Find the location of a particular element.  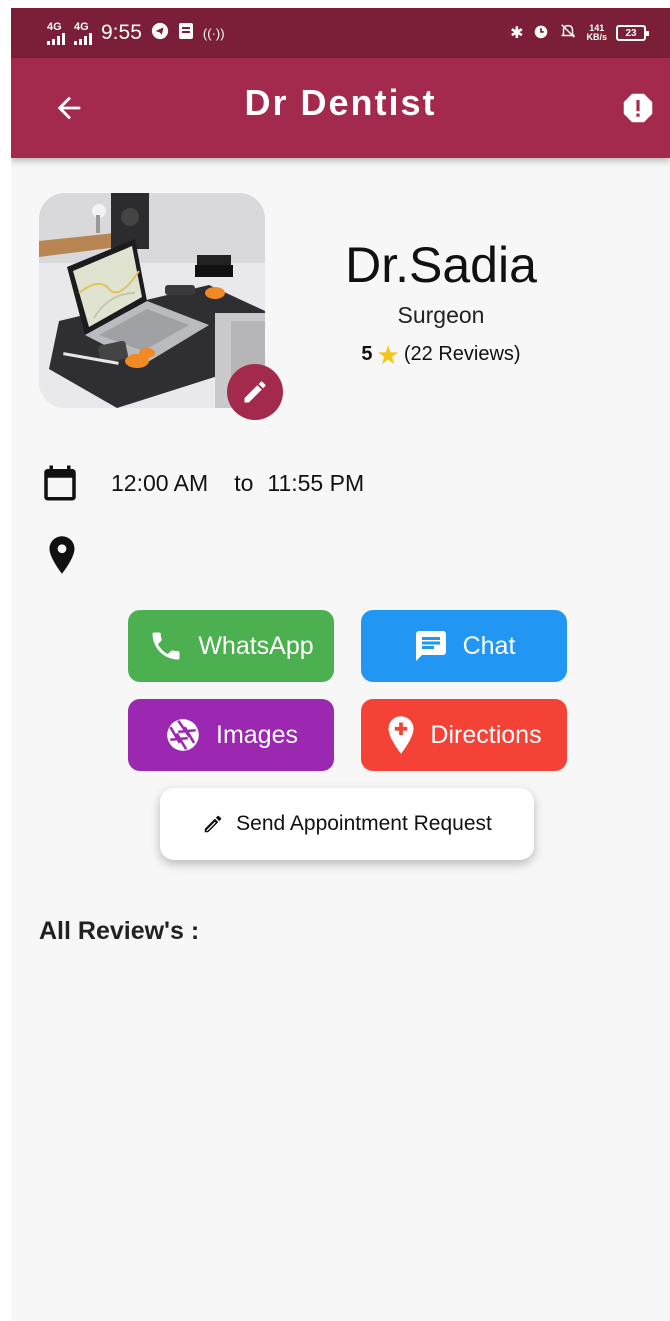

app-bar: Dr Dentist is located at coordinates (340, 108).